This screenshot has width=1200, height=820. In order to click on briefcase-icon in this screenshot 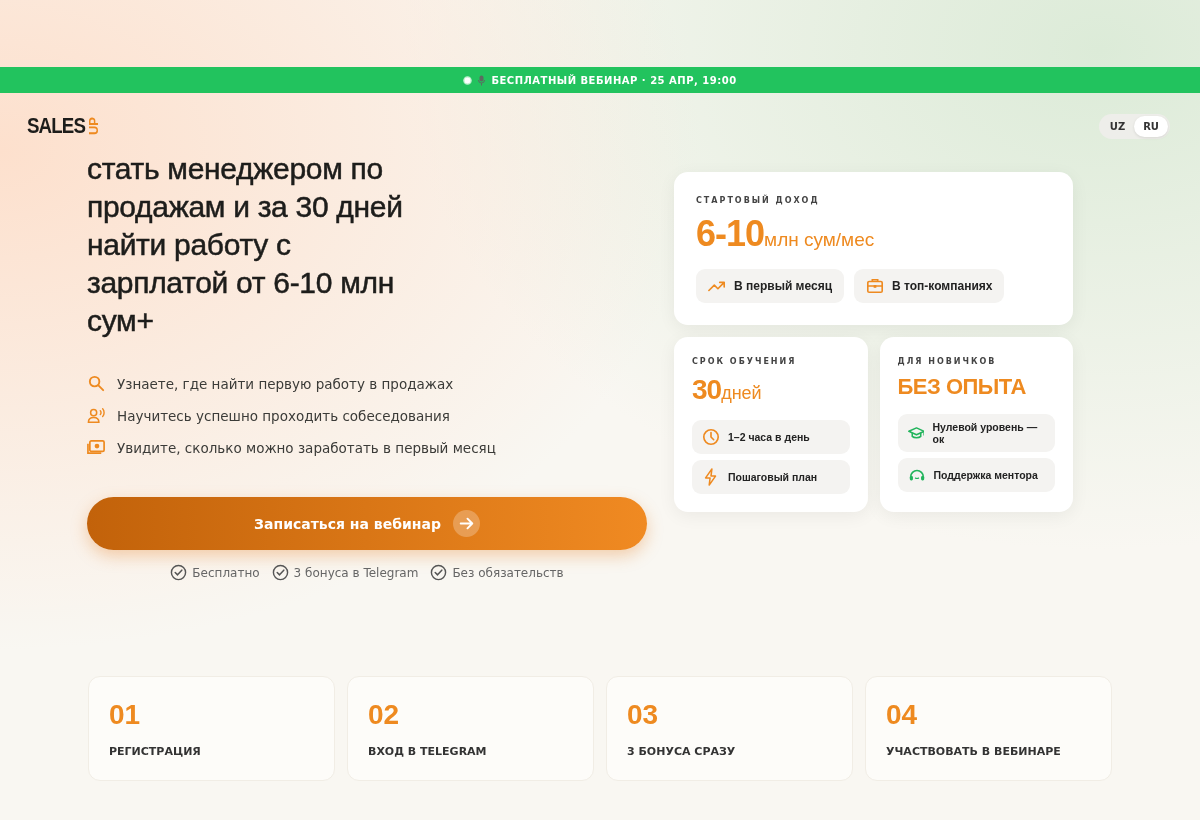, I will do `click(875, 286)`.